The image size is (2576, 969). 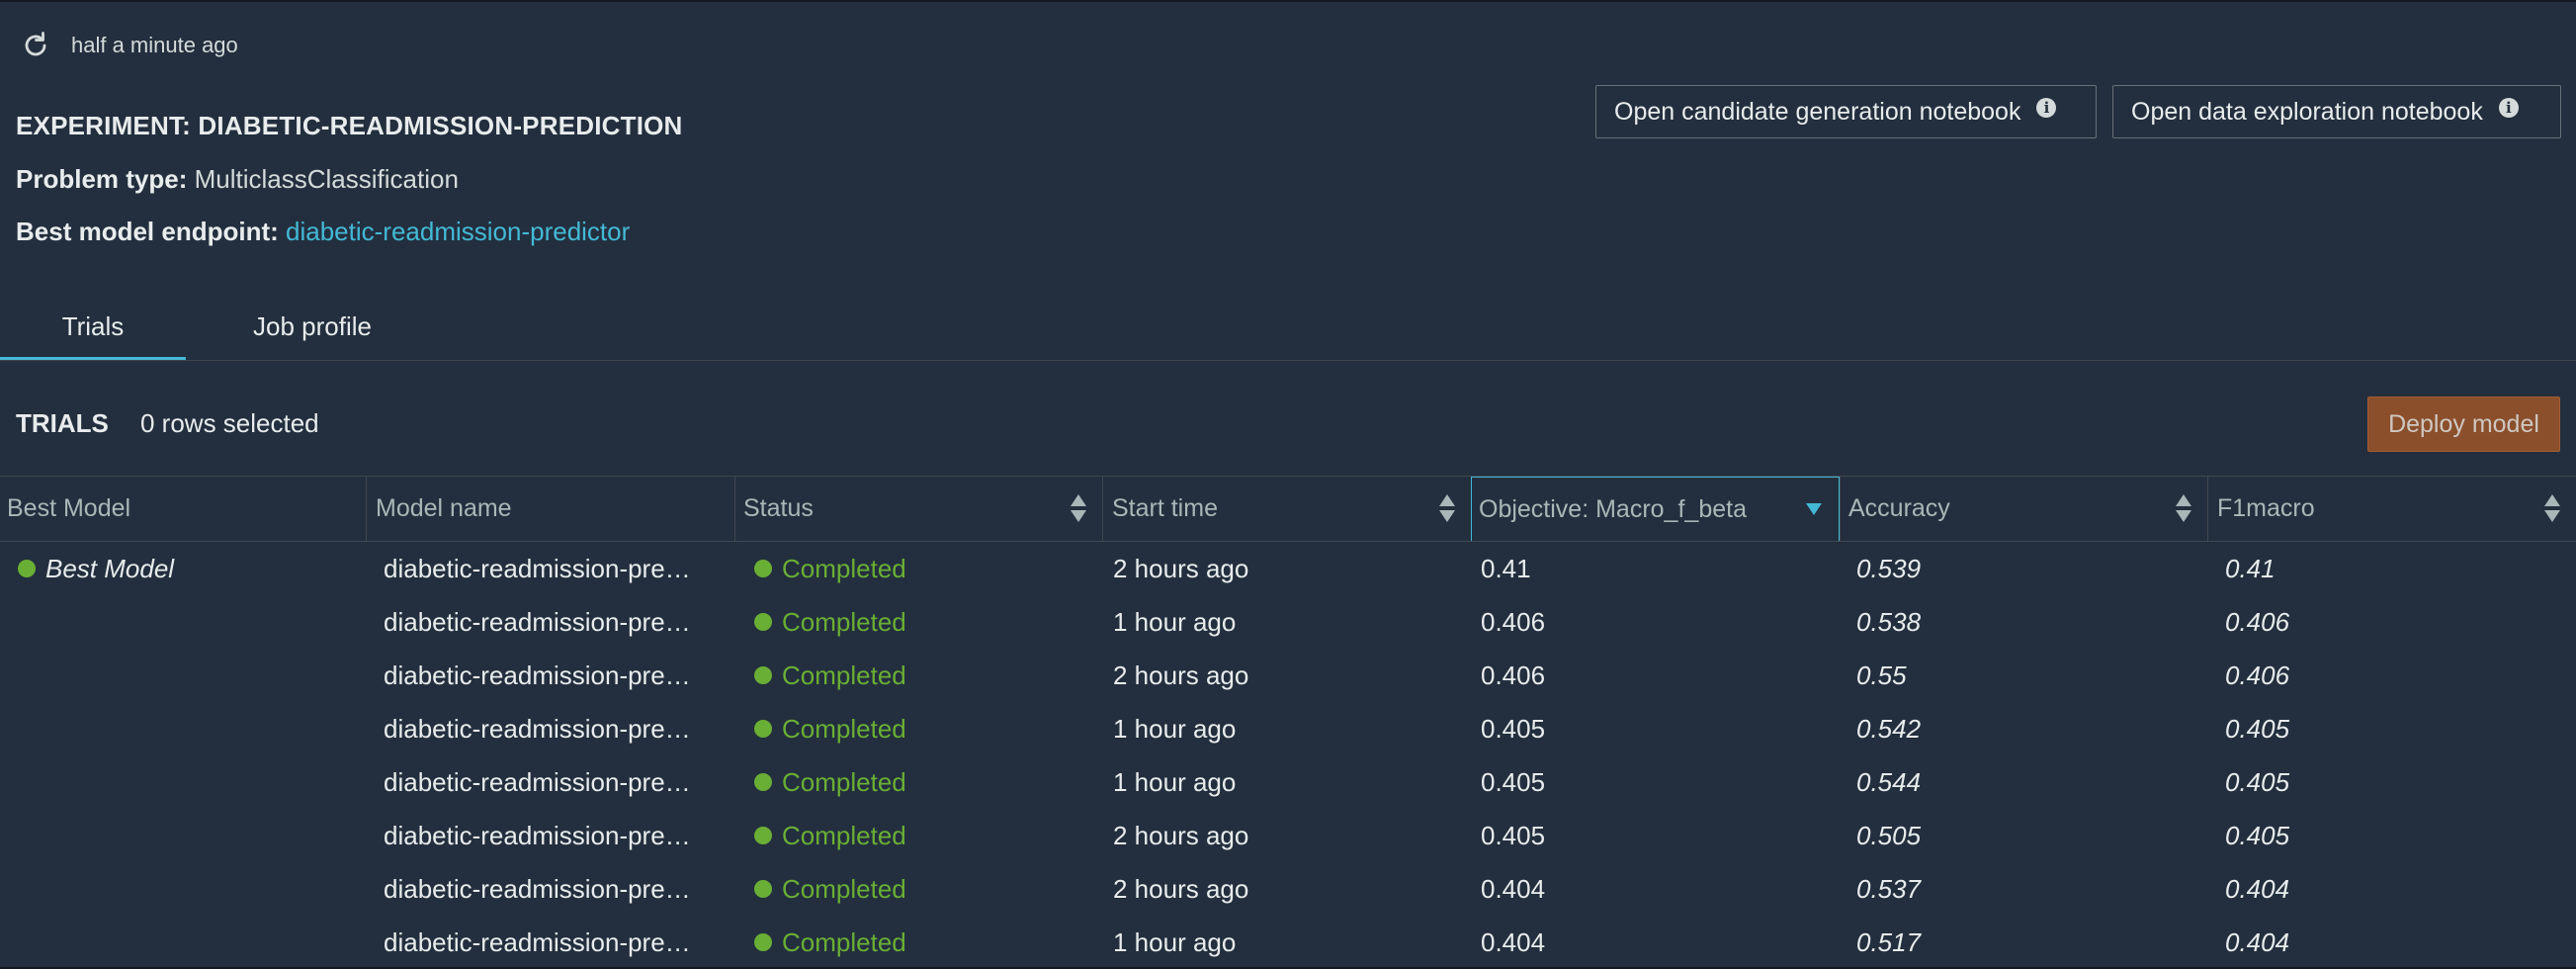 What do you see at coordinates (2336, 111) in the screenshot?
I see `open-data-exploration-notebook-button: Open data exploration notebook i` at bounding box center [2336, 111].